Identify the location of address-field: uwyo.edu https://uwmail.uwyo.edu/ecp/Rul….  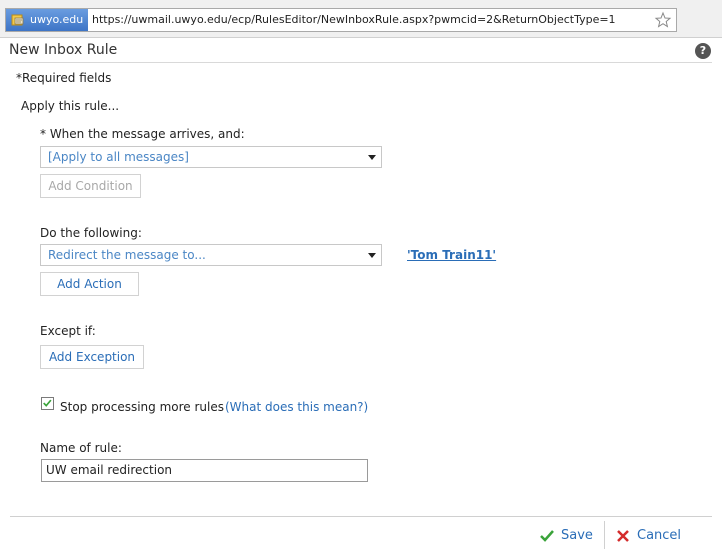
(341, 20).